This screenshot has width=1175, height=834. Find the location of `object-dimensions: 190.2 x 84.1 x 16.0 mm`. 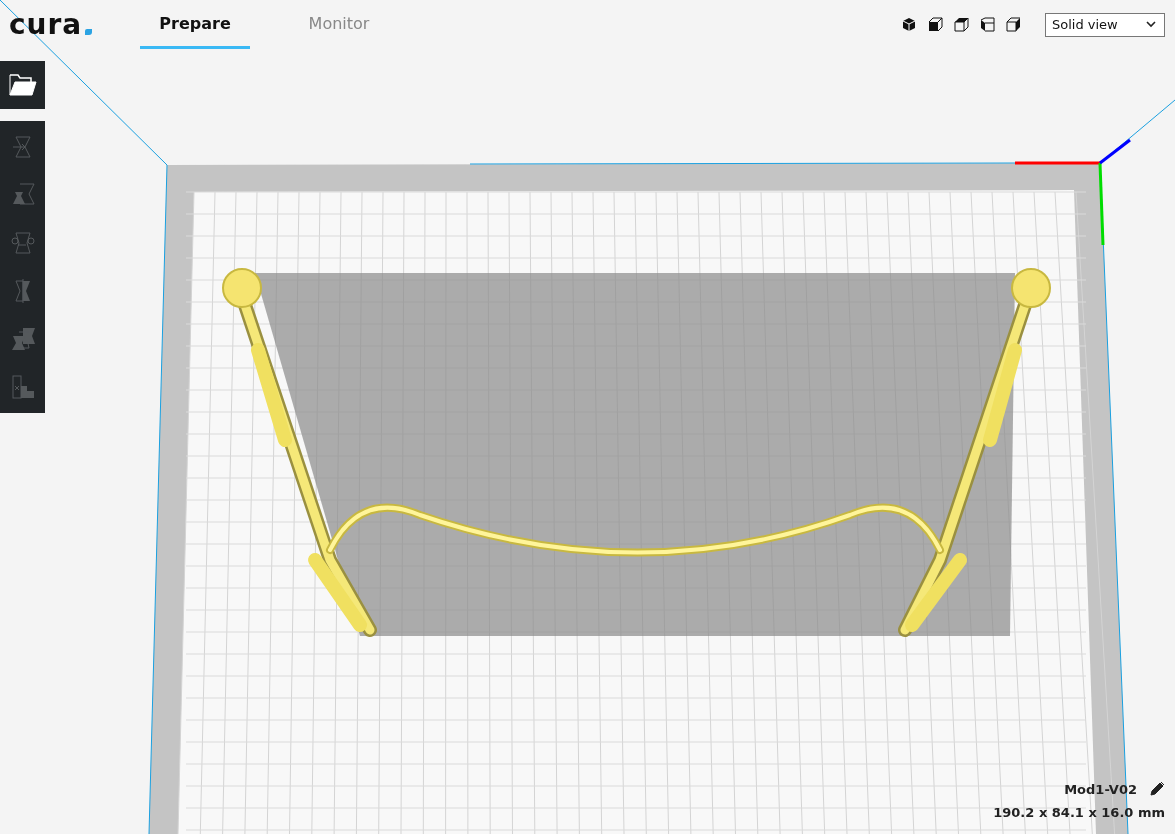

object-dimensions: 190.2 x 84.1 x 16.0 mm is located at coordinates (1079, 812).